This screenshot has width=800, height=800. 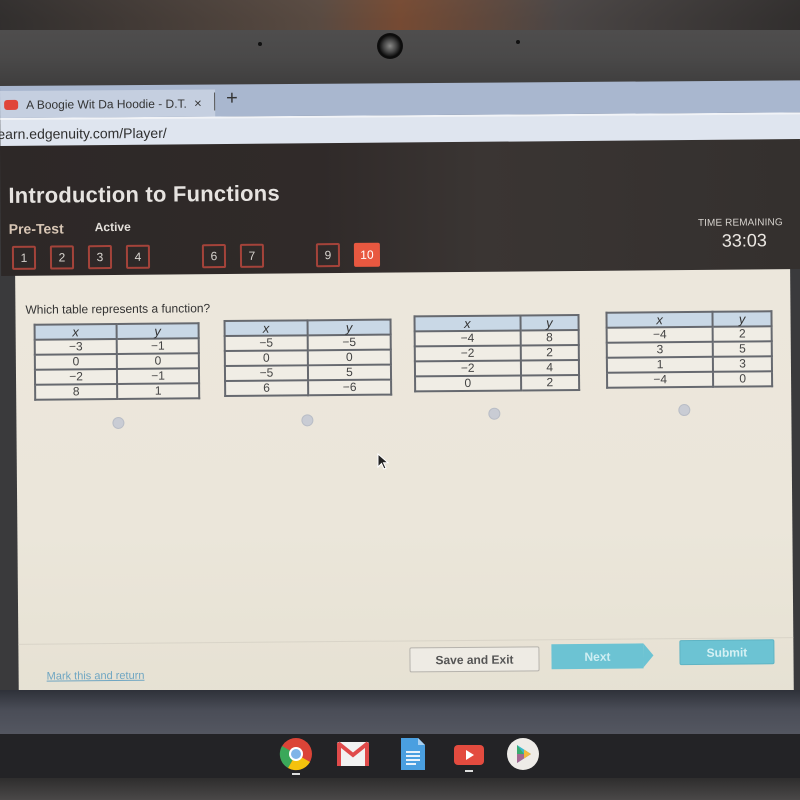 I want to click on docs-icon, so click(x=413, y=754).